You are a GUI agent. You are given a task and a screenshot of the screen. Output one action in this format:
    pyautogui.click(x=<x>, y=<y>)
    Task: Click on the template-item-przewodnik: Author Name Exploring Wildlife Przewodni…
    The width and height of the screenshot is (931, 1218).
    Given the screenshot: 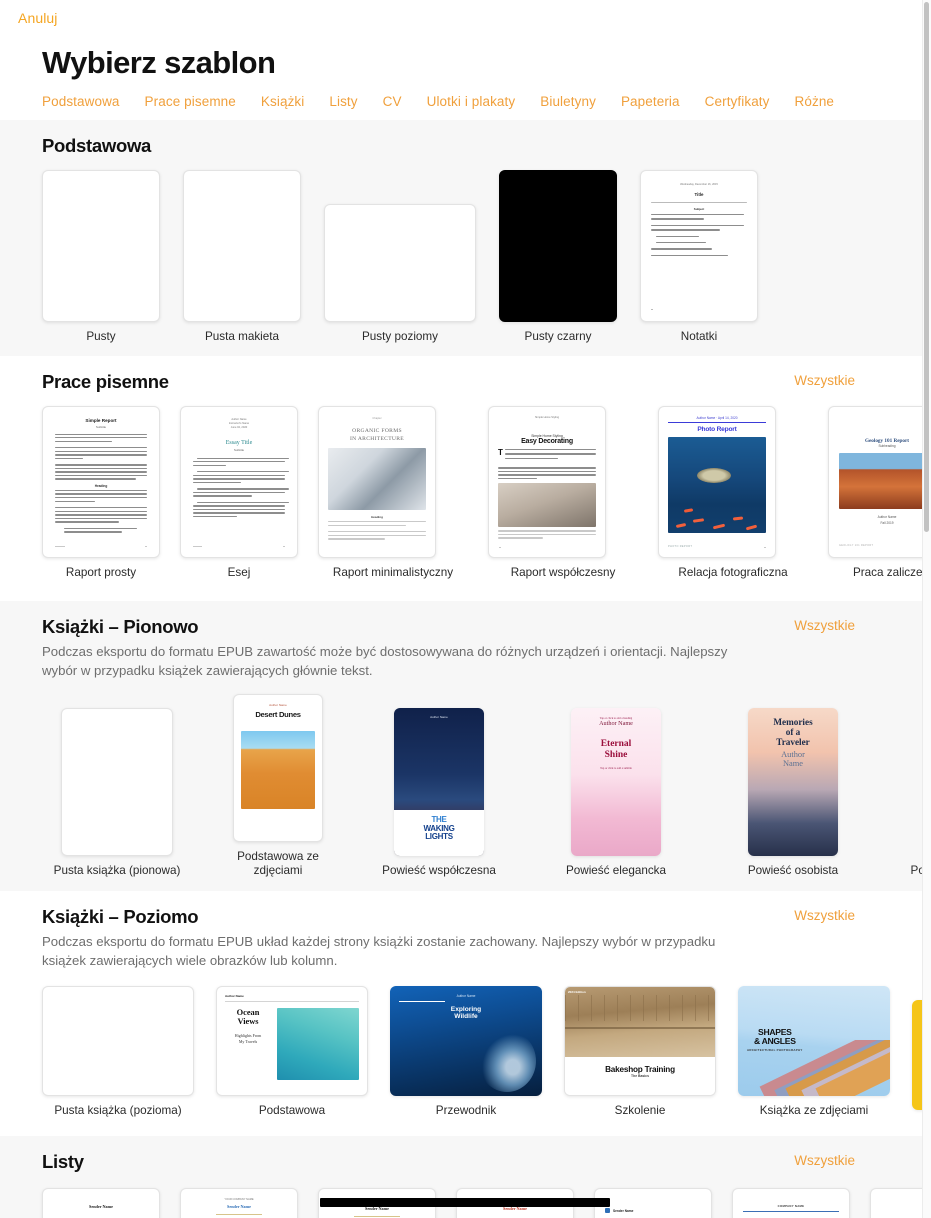 What is the action you would take?
    pyautogui.click(x=466, y=1052)
    